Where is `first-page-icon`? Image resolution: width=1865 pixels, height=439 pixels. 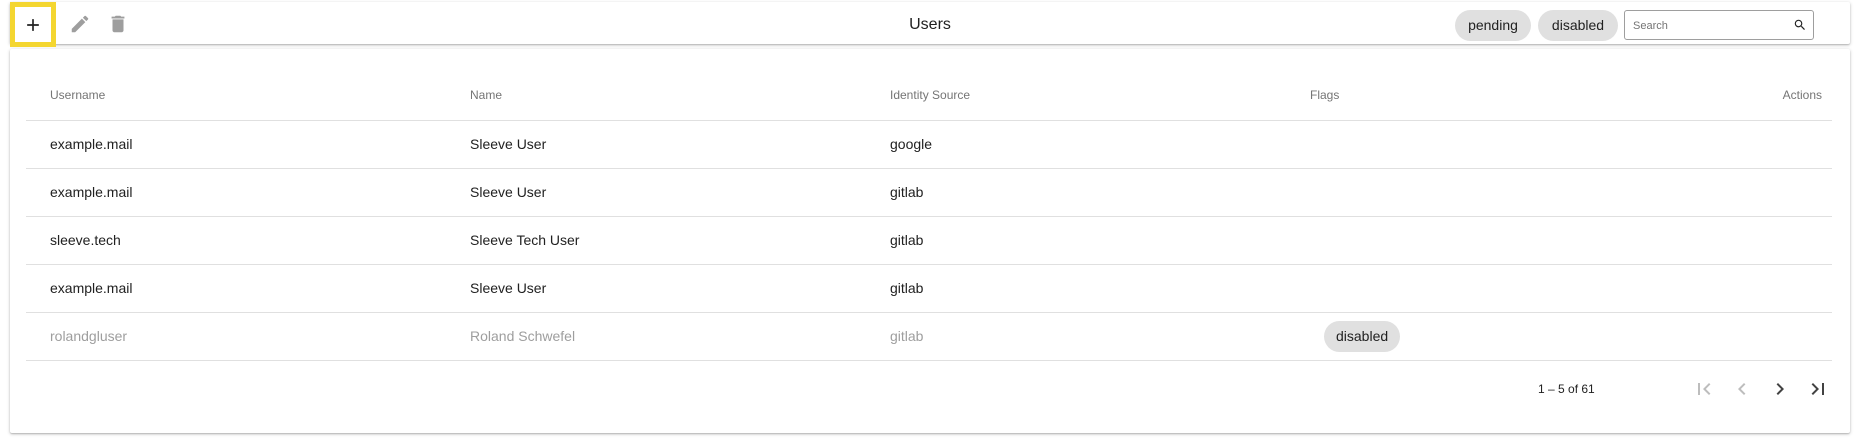 first-page-icon is located at coordinates (1704, 389).